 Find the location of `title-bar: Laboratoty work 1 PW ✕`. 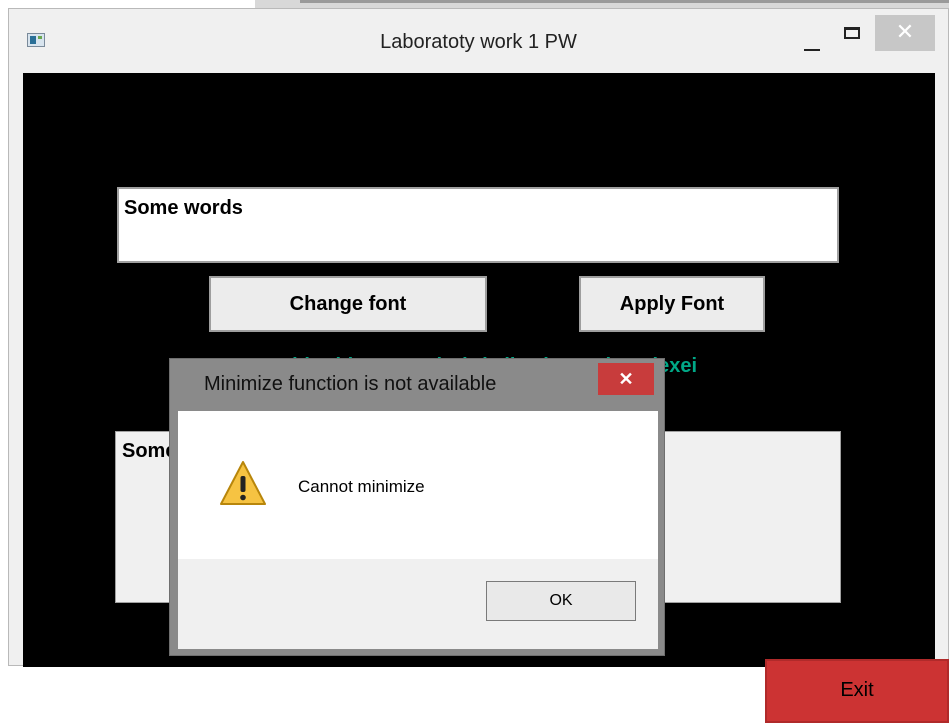

title-bar: Laboratoty work 1 PW ✕ is located at coordinates (478, 41).